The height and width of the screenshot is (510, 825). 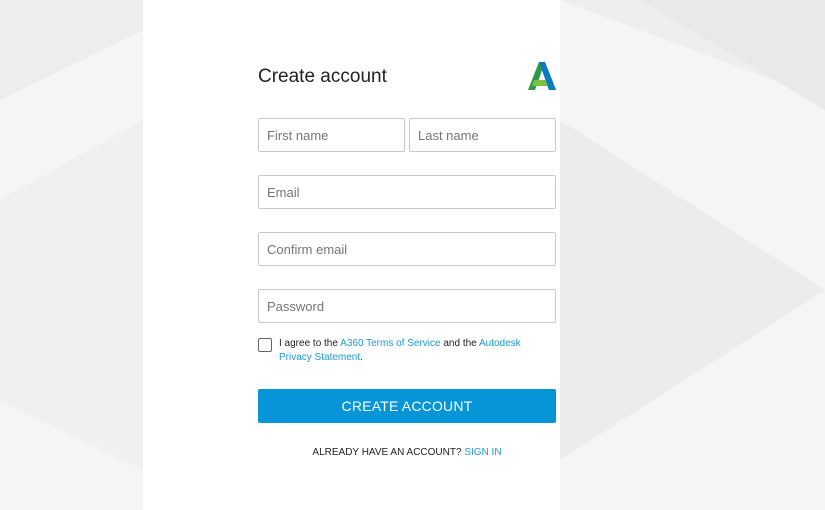 What do you see at coordinates (310, 343) in the screenshot?
I see `agree-prefix: I agree to the` at bounding box center [310, 343].